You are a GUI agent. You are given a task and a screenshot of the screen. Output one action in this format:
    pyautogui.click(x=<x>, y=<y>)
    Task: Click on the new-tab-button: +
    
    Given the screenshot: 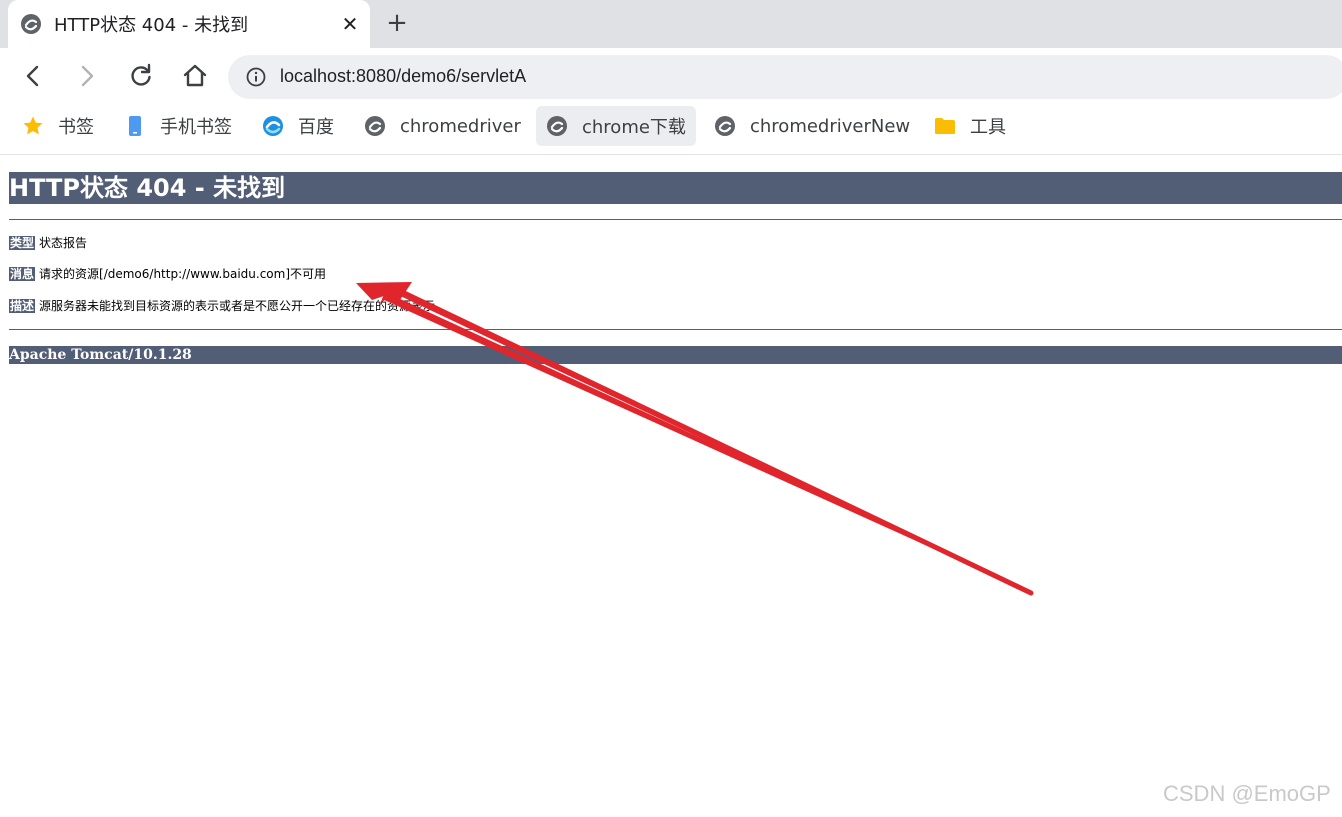 What is the action you would take?
    pyautogui.click(x=397, y=23)
    